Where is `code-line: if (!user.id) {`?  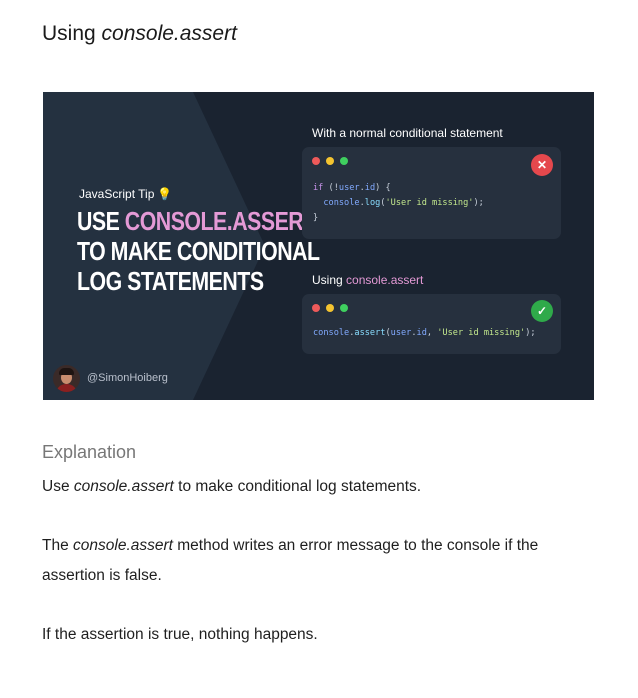
code-line: if (!user.id) { is located at coordinates (352, 188).